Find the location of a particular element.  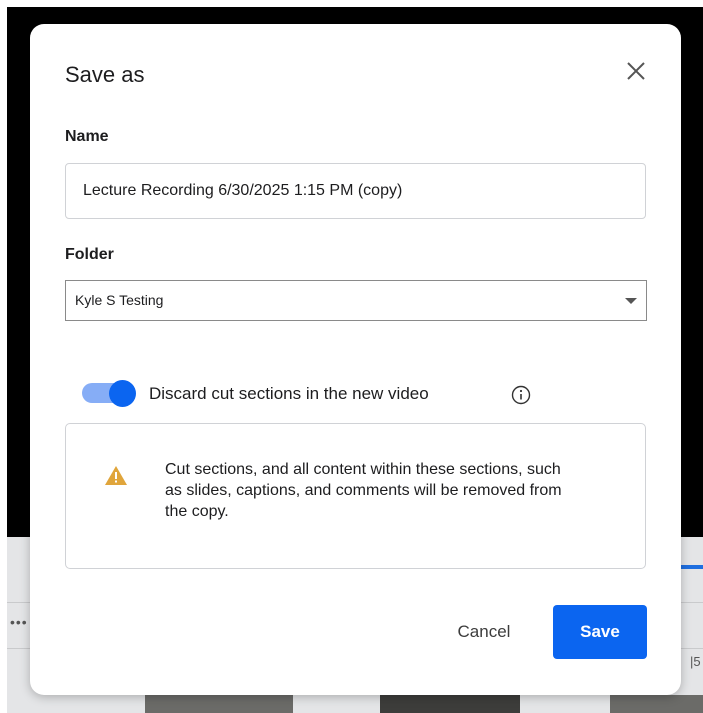

info-icon is located at coordinates (521, 395).